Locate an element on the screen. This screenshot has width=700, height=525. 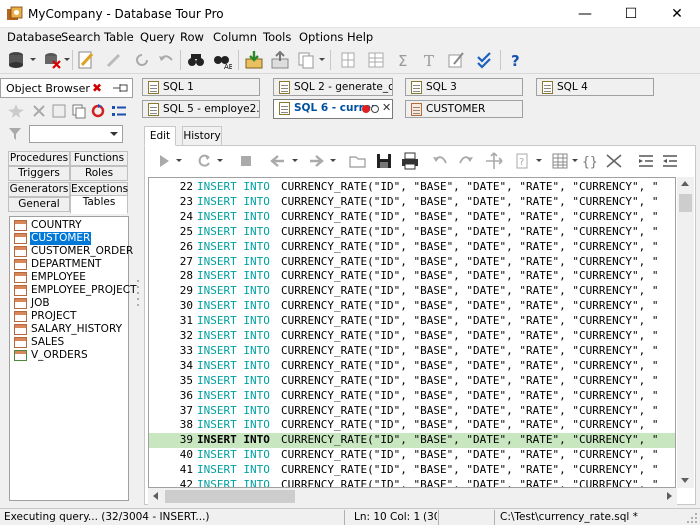
sum-icon: Σ is located at coordinates (404, 60).